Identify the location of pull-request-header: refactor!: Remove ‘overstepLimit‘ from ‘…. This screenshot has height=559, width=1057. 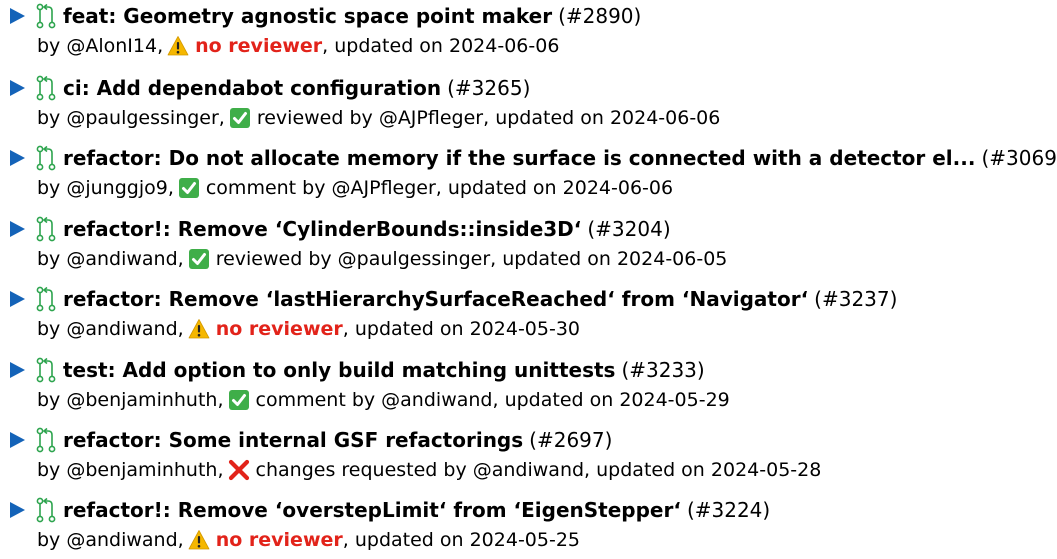
(385, 510).